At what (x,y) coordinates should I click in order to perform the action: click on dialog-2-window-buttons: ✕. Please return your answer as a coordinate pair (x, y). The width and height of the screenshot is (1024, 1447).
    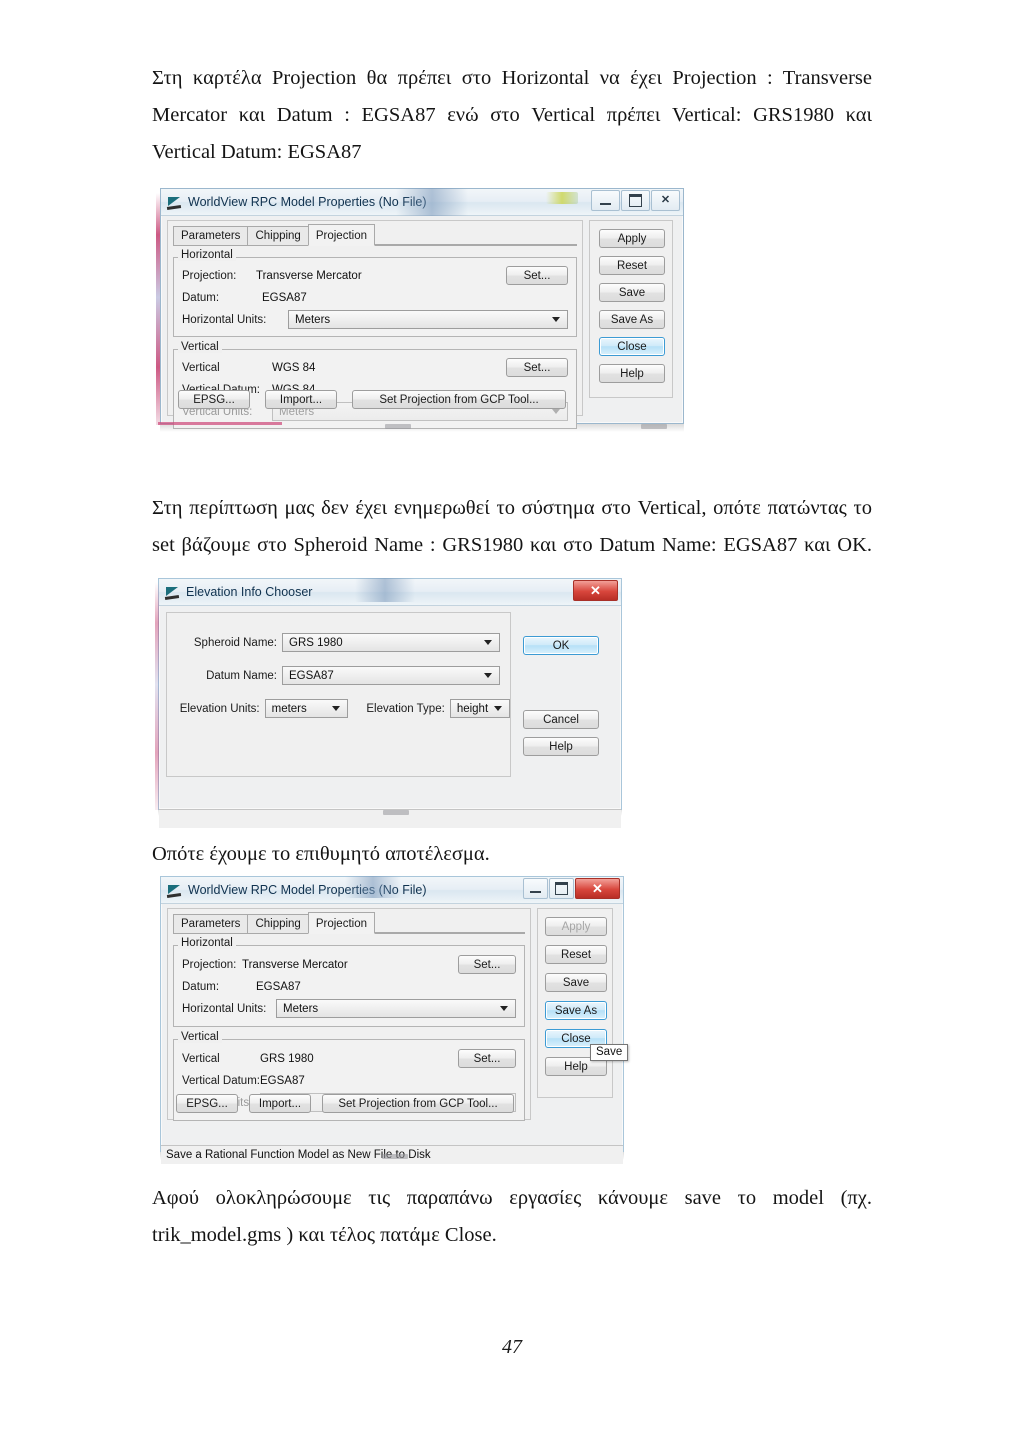
    Looking at the image, I should click on (595, 590).